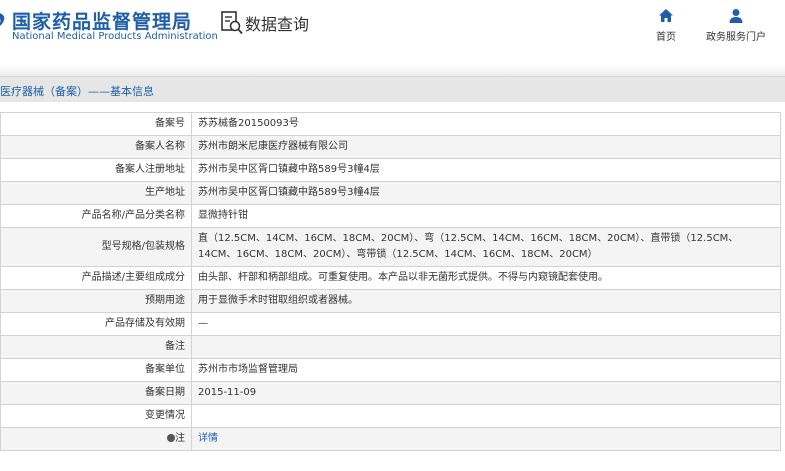 This screenshot has width=785, height=471. I want to click on row-label: 产品存储及有效期, so click(96, 324).